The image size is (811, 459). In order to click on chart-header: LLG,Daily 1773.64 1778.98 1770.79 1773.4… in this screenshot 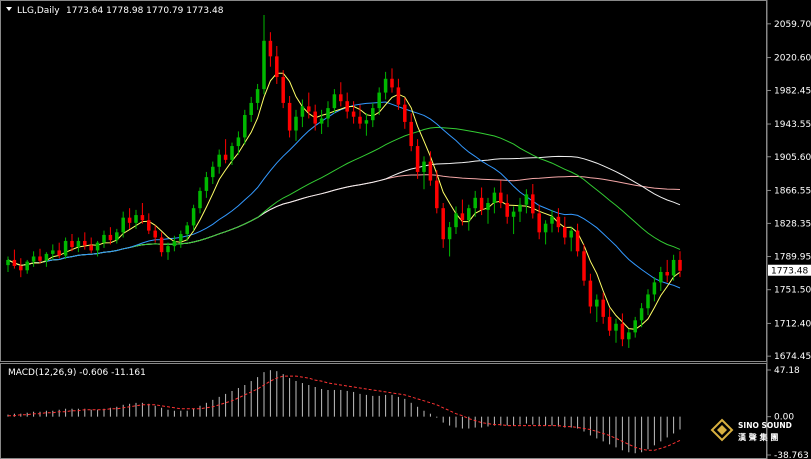, I will do `click(115, 11)`.